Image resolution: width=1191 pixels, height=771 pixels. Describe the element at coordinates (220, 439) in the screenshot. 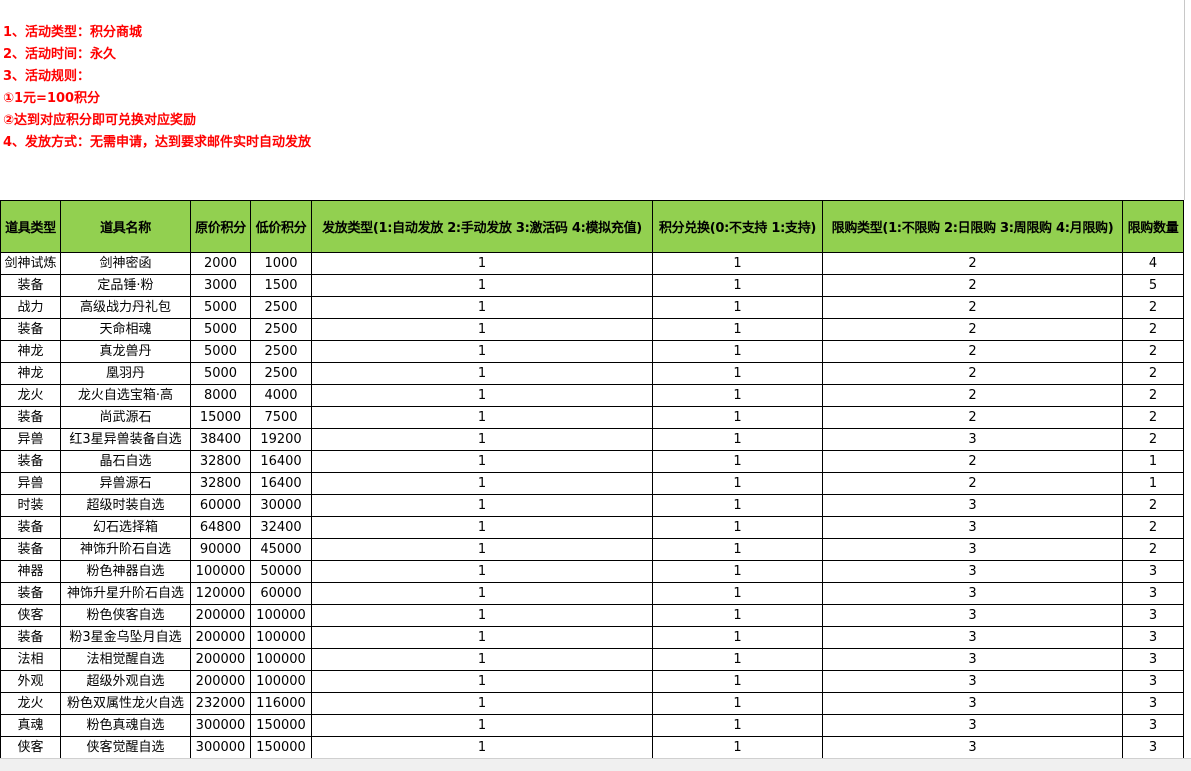

I see `cell-original-points: 38400` at that location.